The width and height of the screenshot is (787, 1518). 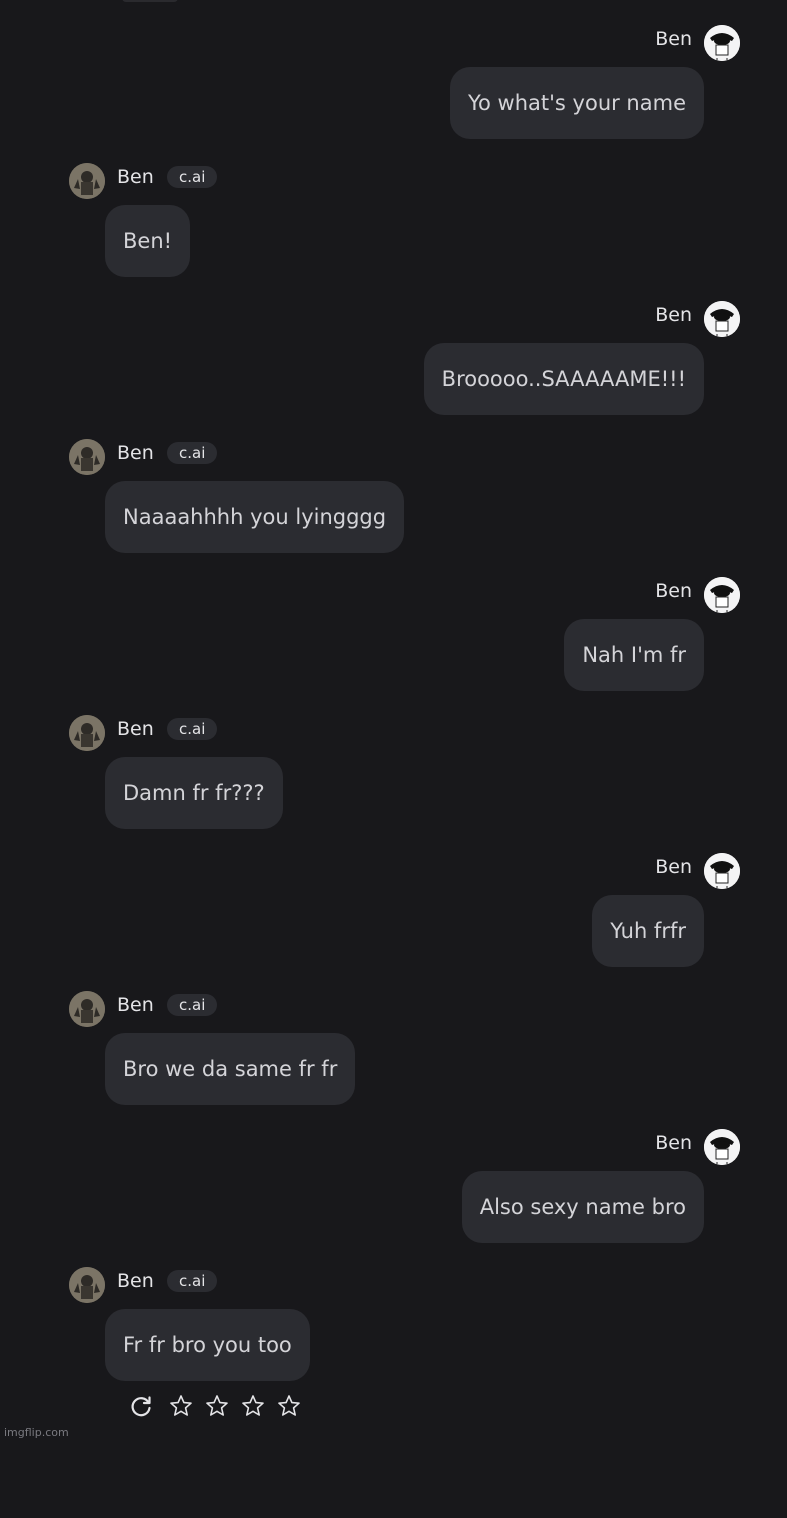 What do you see at coordinates (36, 1432) in the screenshot?
I see `watermark: imgflip.com` at bounding box center [36, 1432].